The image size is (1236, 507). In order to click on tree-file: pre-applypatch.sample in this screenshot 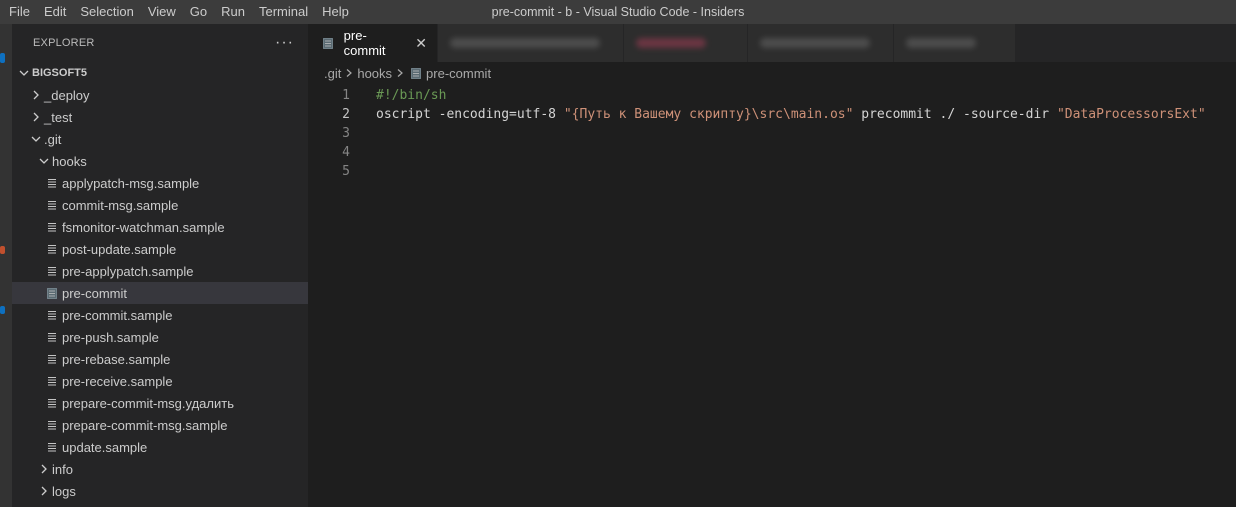, I will do `click(160, 271)`.